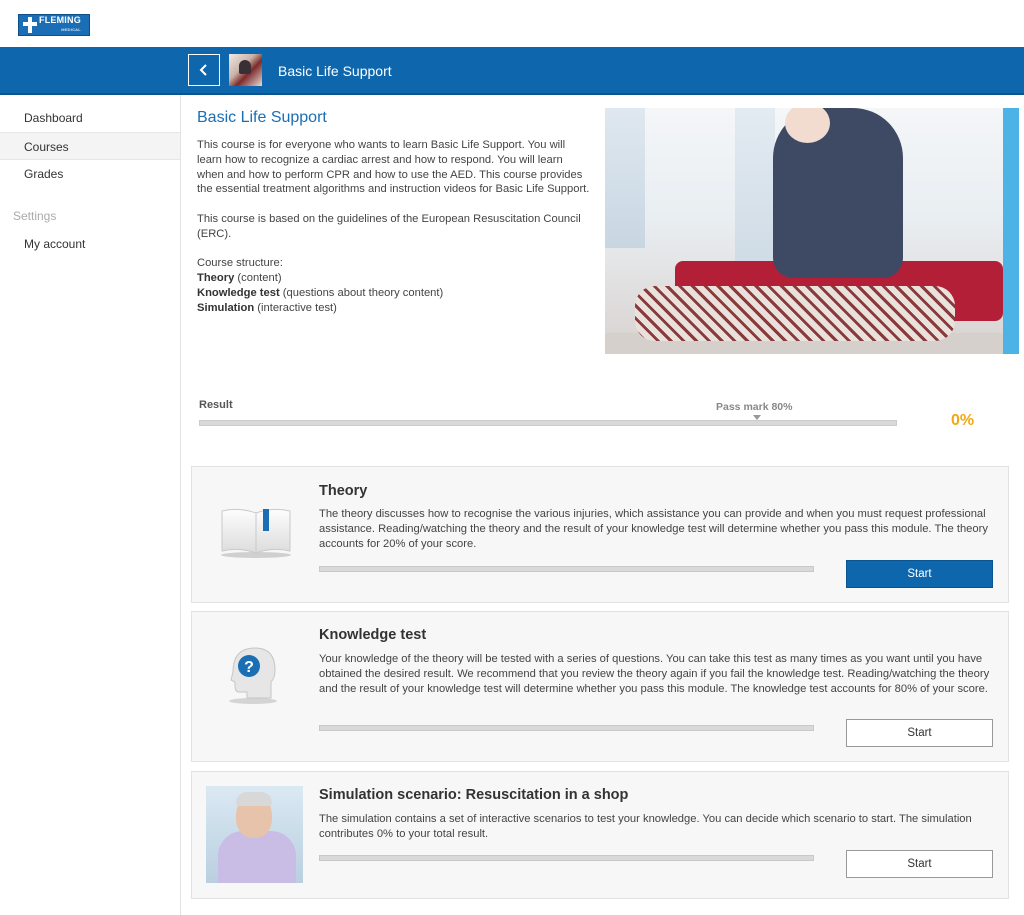  Describe the element at coordinates (90, 146) in the screenshot. I see `sidebar-item-courses: Courses` at that location.